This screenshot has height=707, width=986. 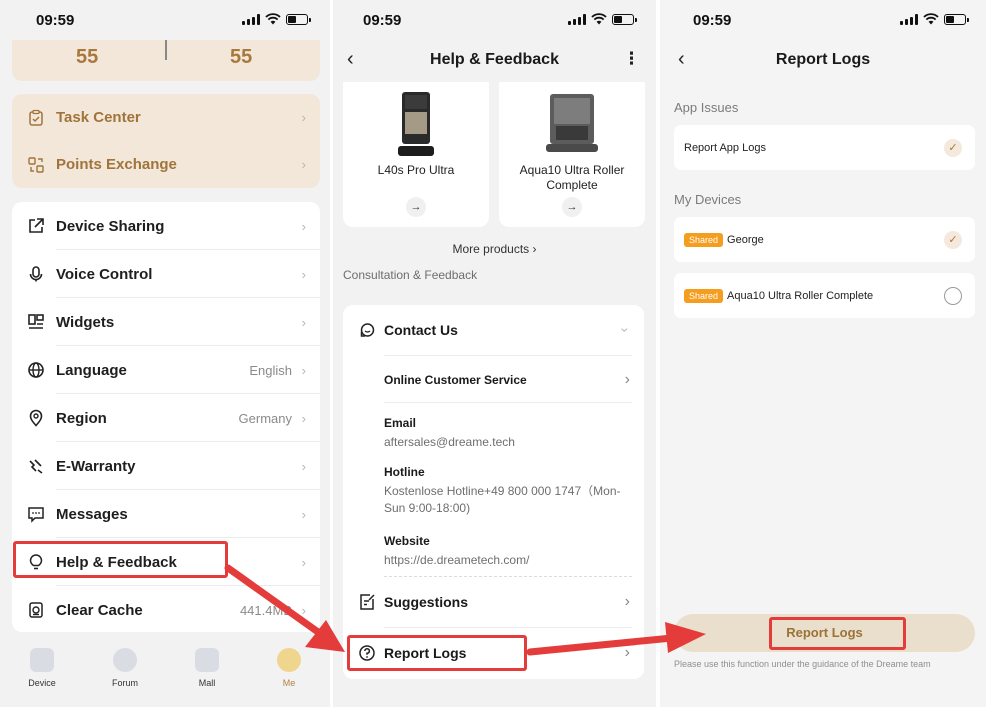 I want to click on points-exchange-item: Points Exchange ›, so click(x=166, y=164).